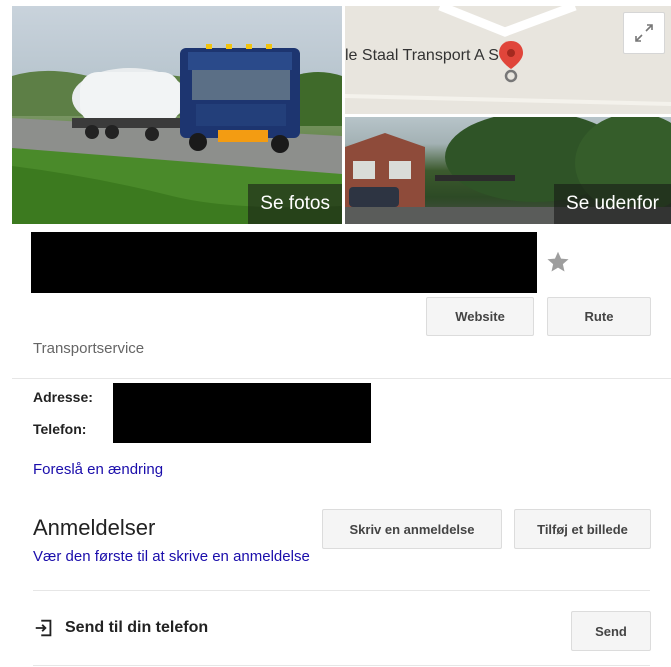  Describe the element at coordinates (242, 413) in the screenshot. I see `redacted-contact-info` at that location.